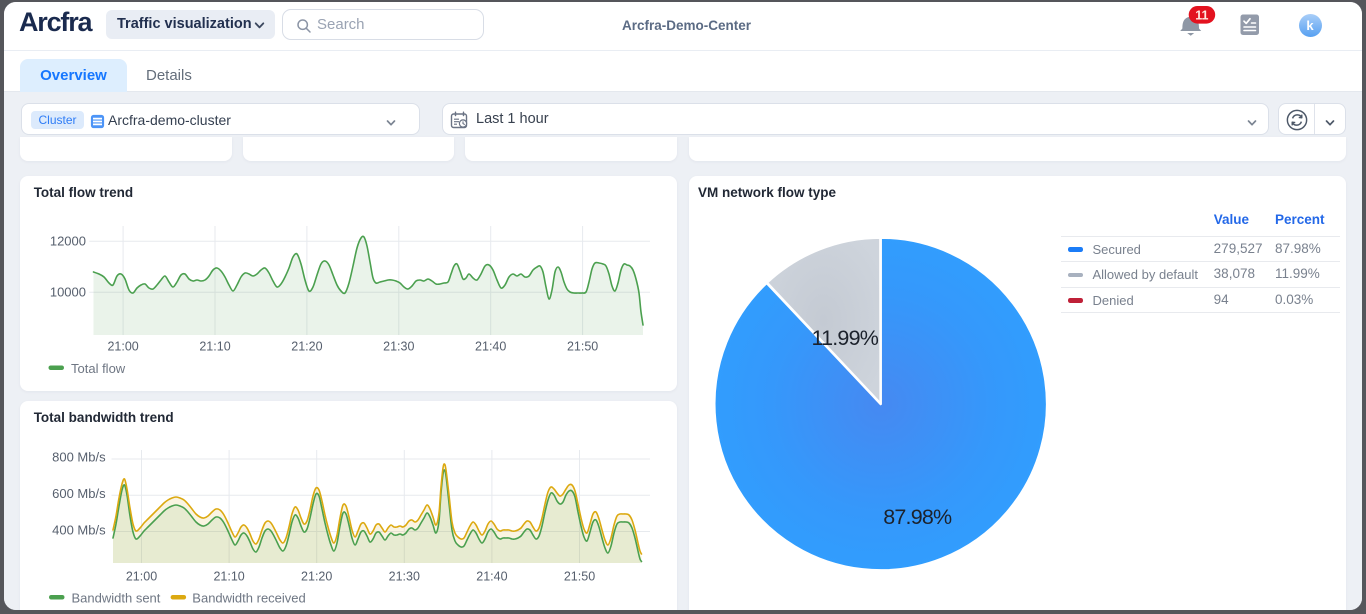 This screenshot has height=614, width=1366. I want to click on svg-text: Bandwidth received, so click(248, 598).